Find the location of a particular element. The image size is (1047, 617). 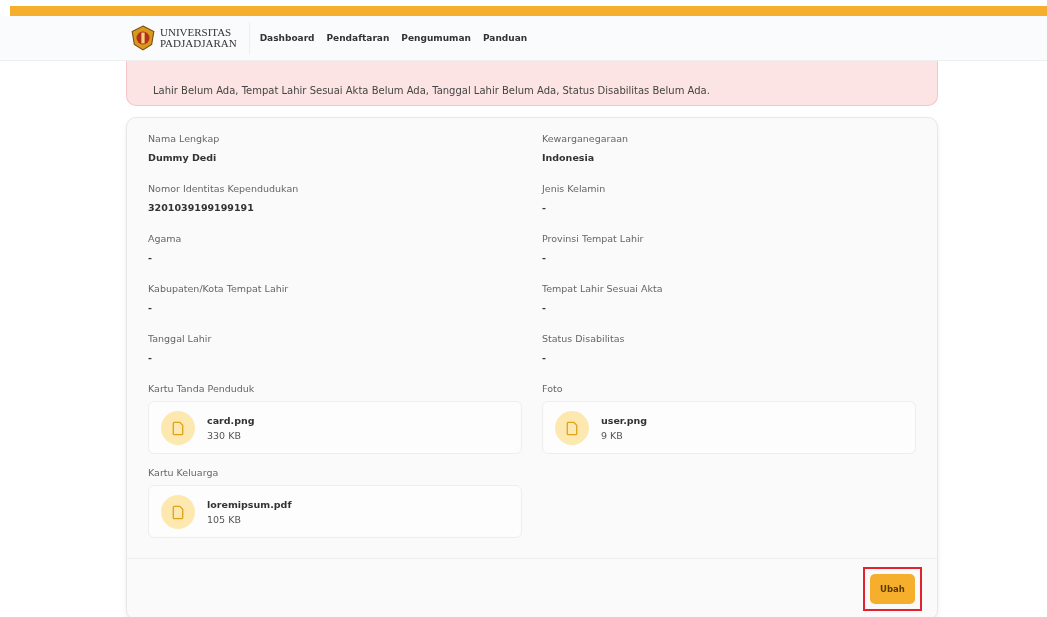

field-label: Nomor Identitas Kependudukan is located at coordinates (224, 188).